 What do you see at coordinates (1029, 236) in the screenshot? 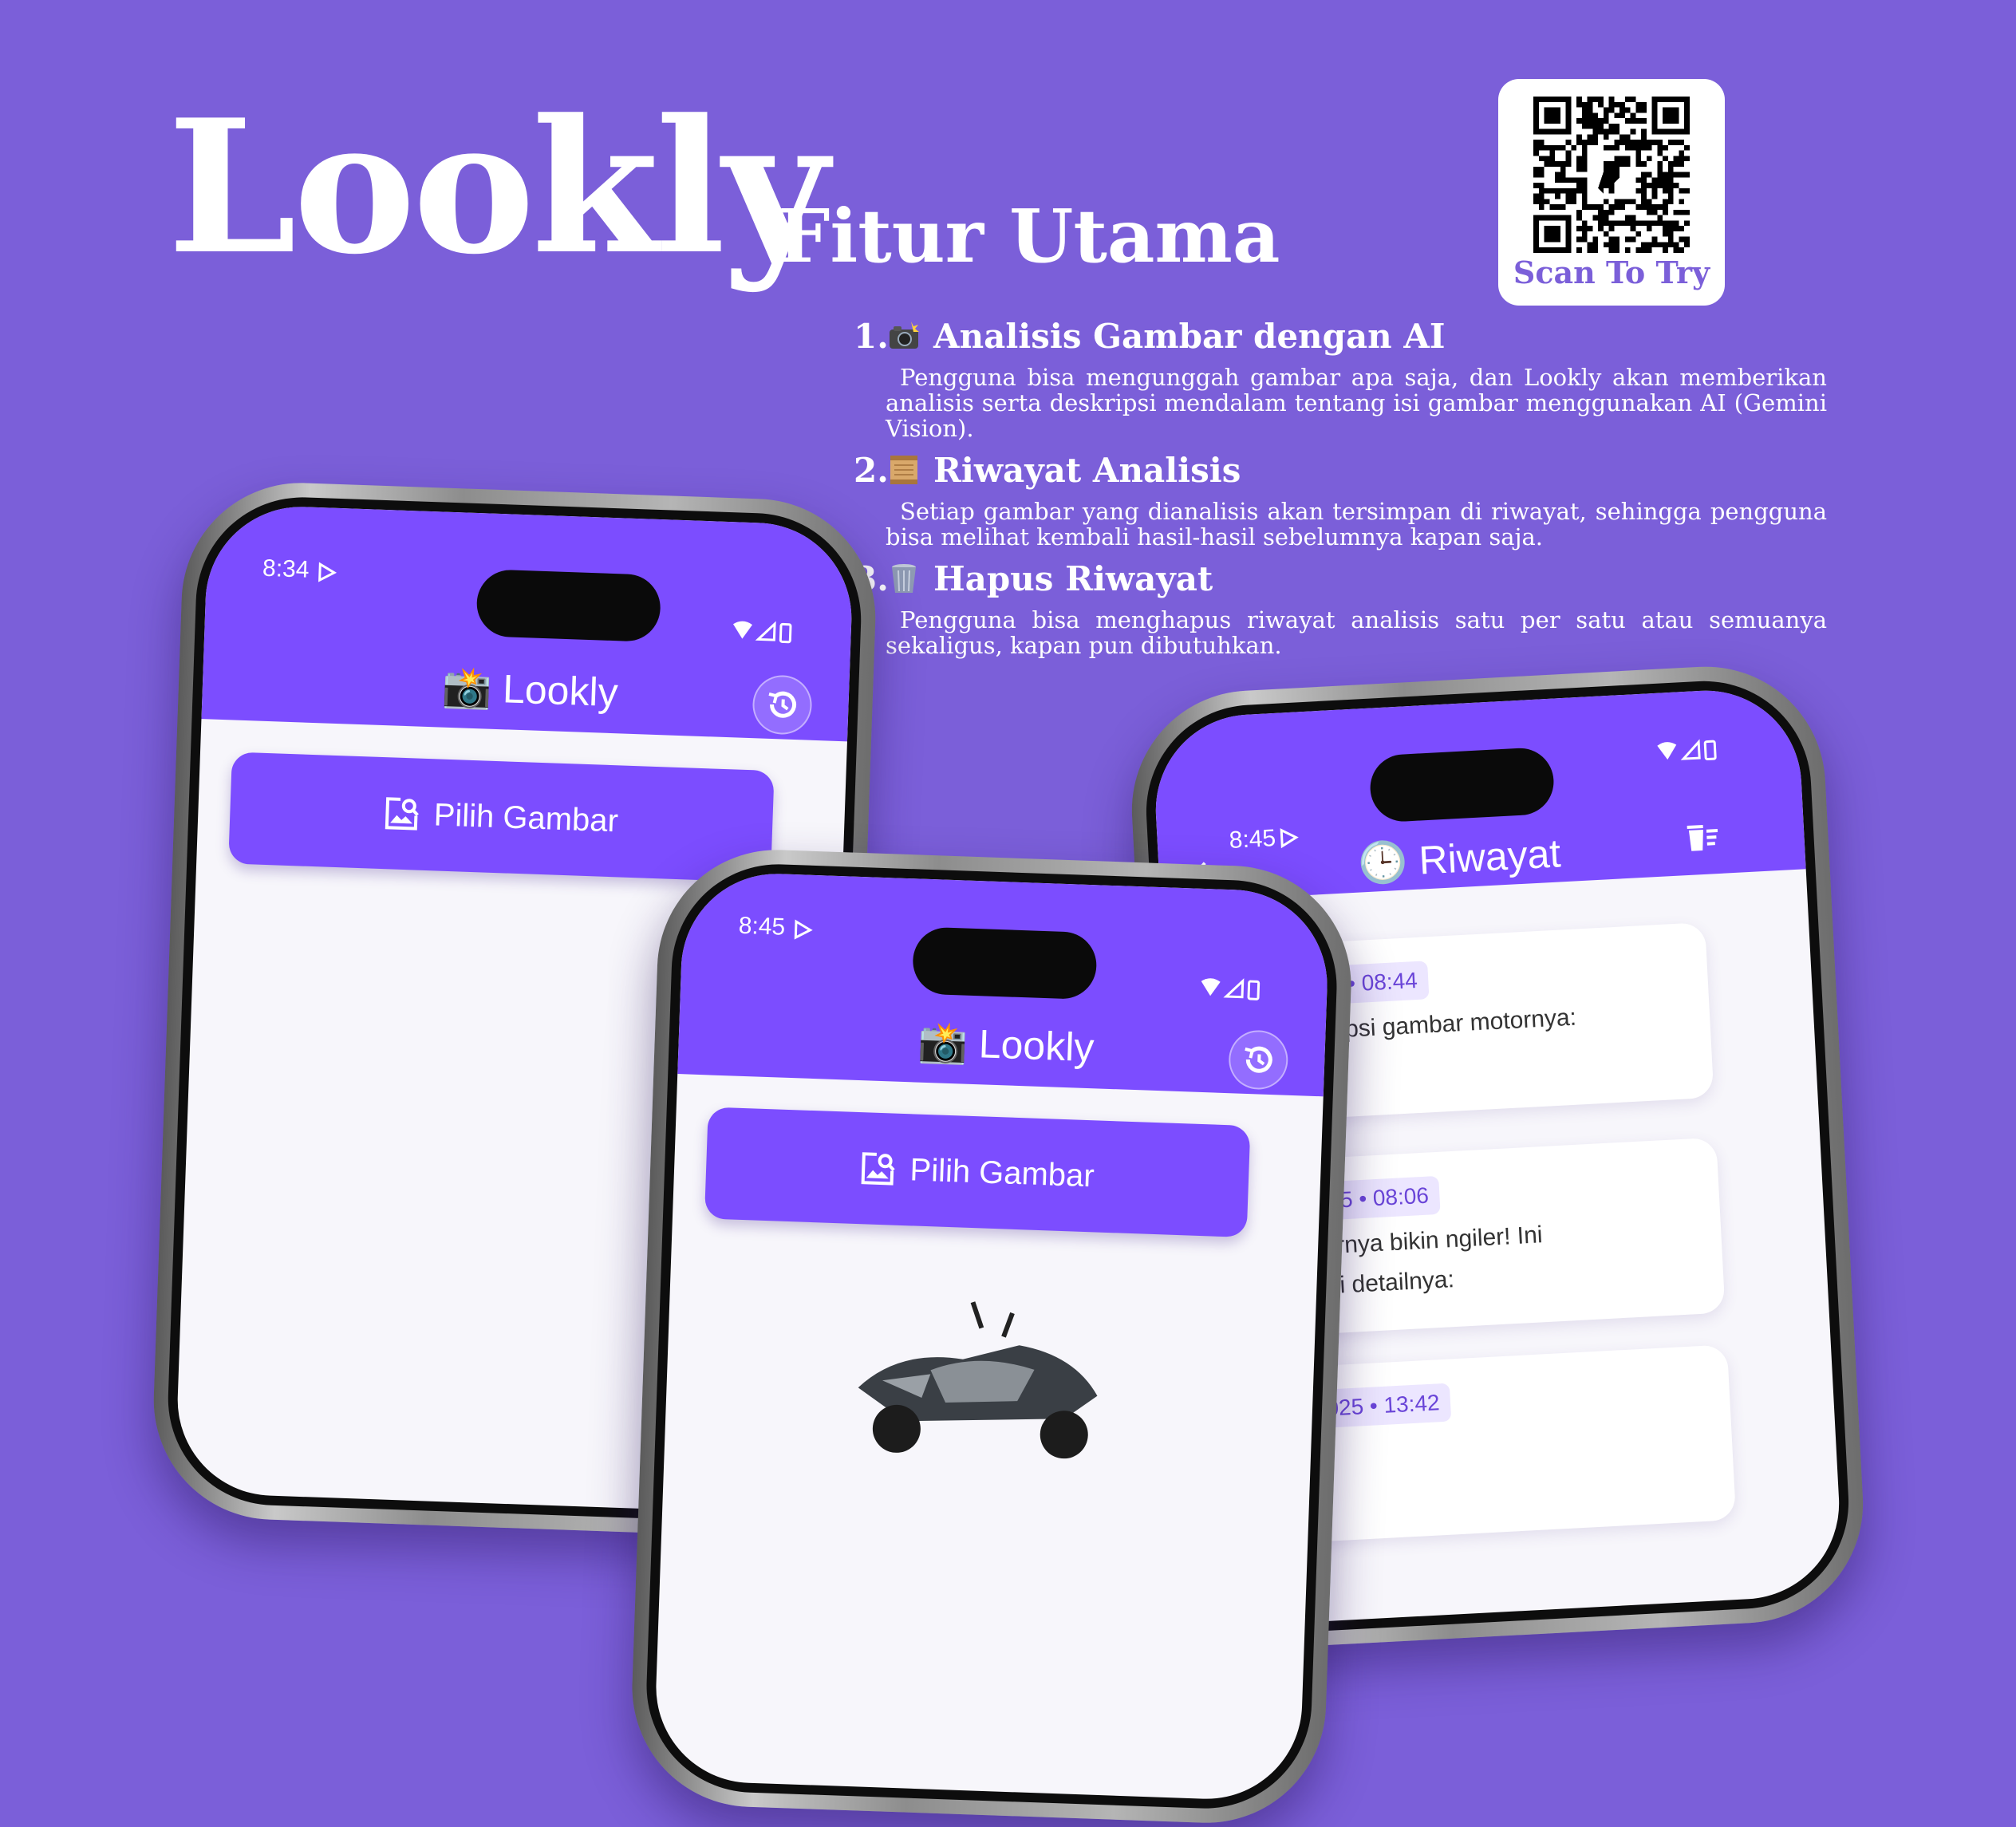
I see `features-heading: Fitur Utama` at bounding box center [1029, 236].